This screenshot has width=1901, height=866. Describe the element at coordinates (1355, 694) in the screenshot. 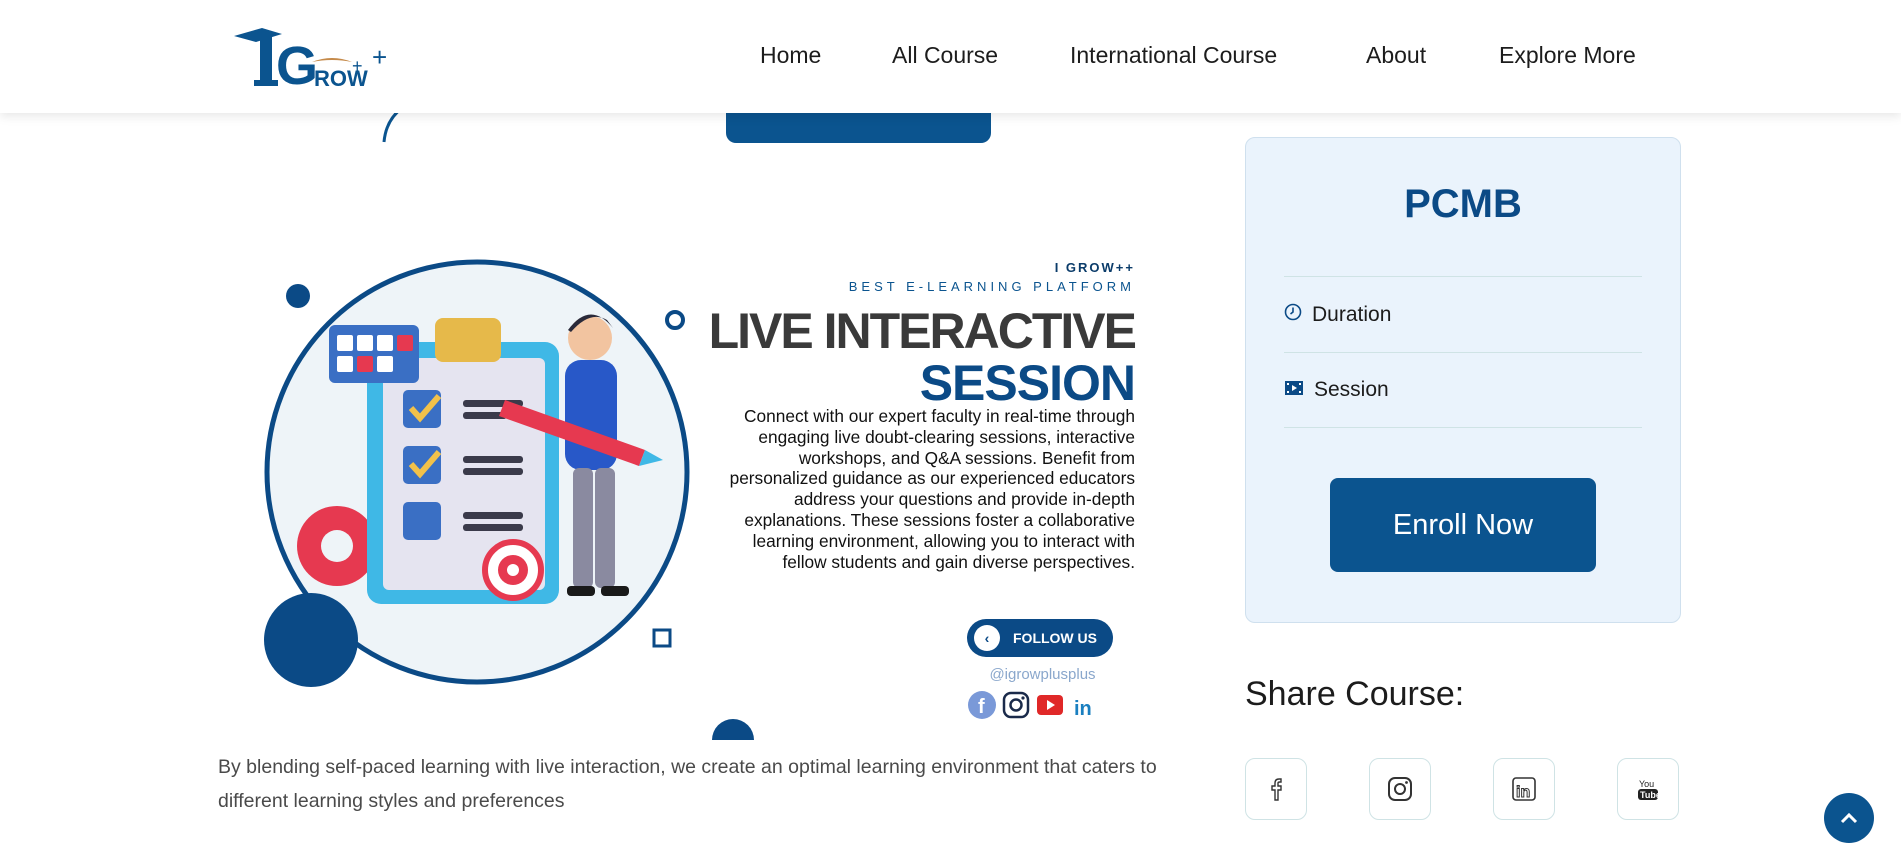

I see `share-course-title: Share Course:` at that location.